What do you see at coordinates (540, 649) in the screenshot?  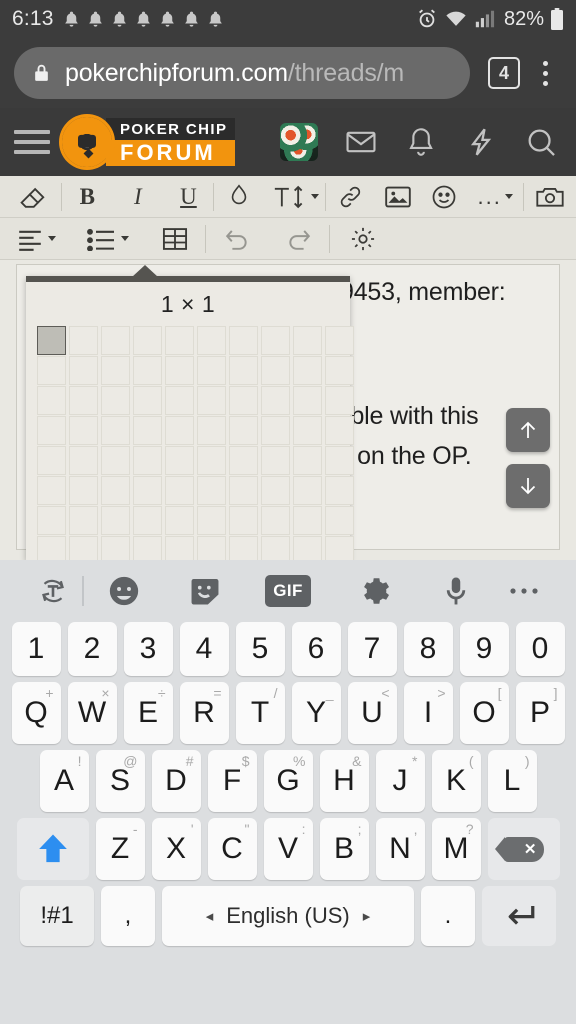 I see `key-0: 0` at bounding box center [540, 649].